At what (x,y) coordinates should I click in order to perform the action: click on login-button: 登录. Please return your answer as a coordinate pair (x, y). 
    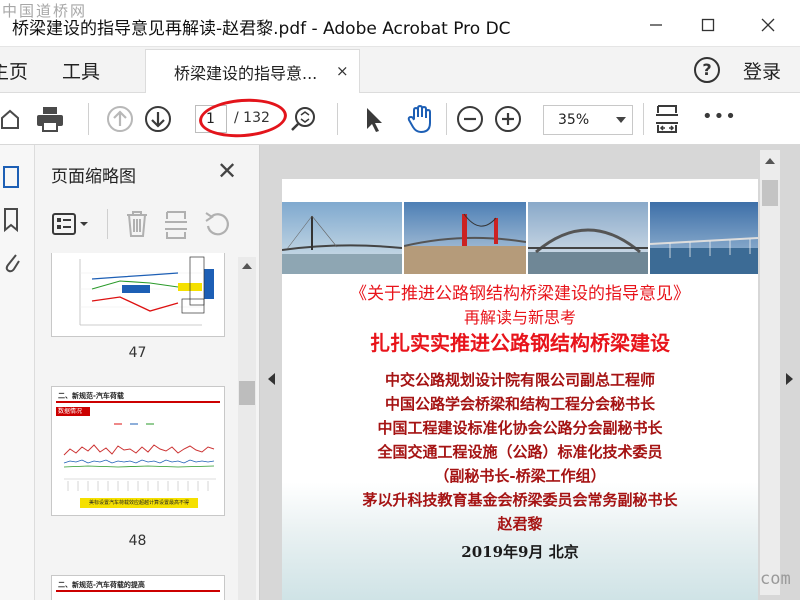
    Looking at the image, I should click on (762, 70).